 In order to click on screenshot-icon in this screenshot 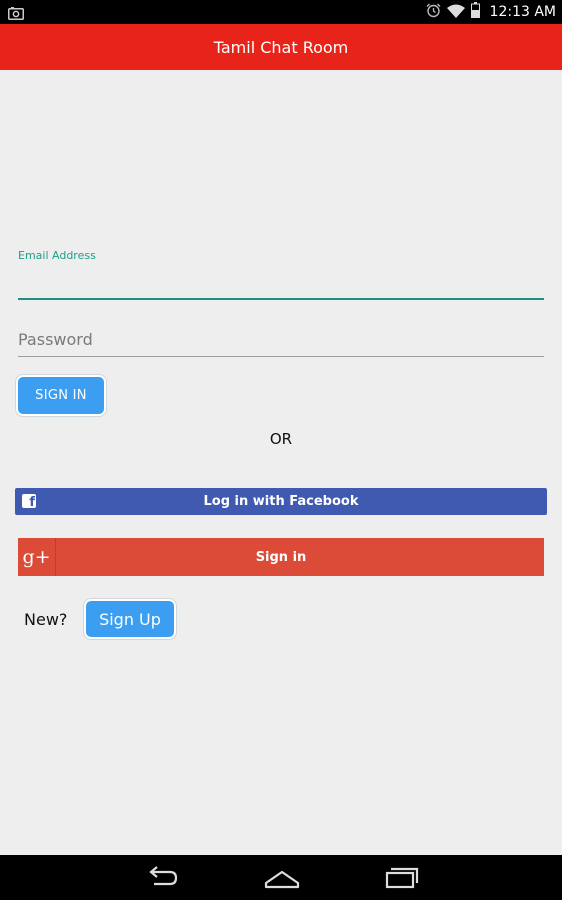, I will do `click(16, 14)`.